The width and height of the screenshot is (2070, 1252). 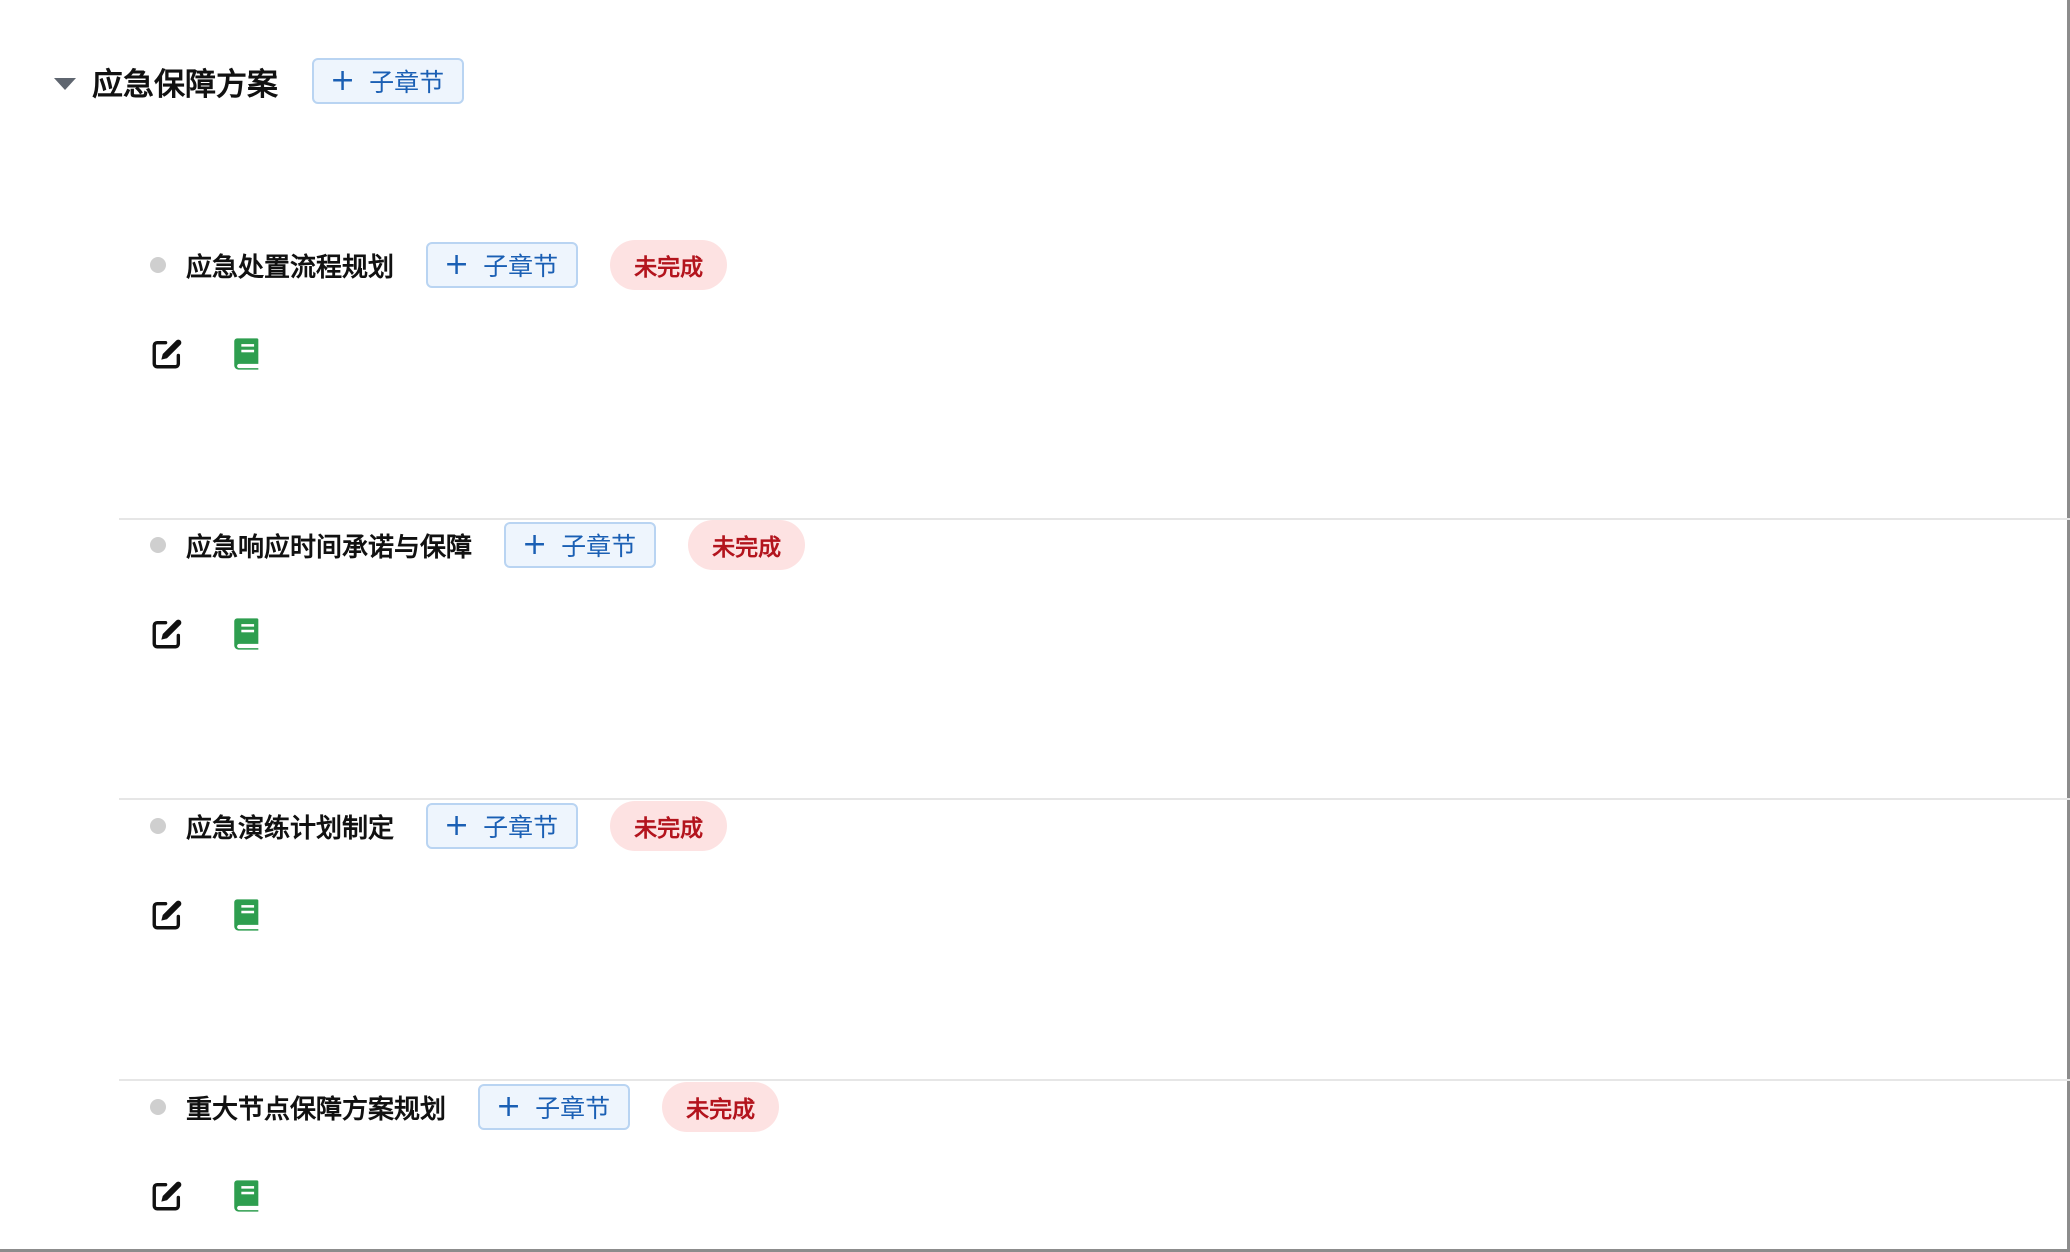 What do you see at coordinates (478, 545) in the screenshot?
I see `item-header: 应急响应时间承诺与保障 + 子章节 未完成` at bounding box center [478, 545].